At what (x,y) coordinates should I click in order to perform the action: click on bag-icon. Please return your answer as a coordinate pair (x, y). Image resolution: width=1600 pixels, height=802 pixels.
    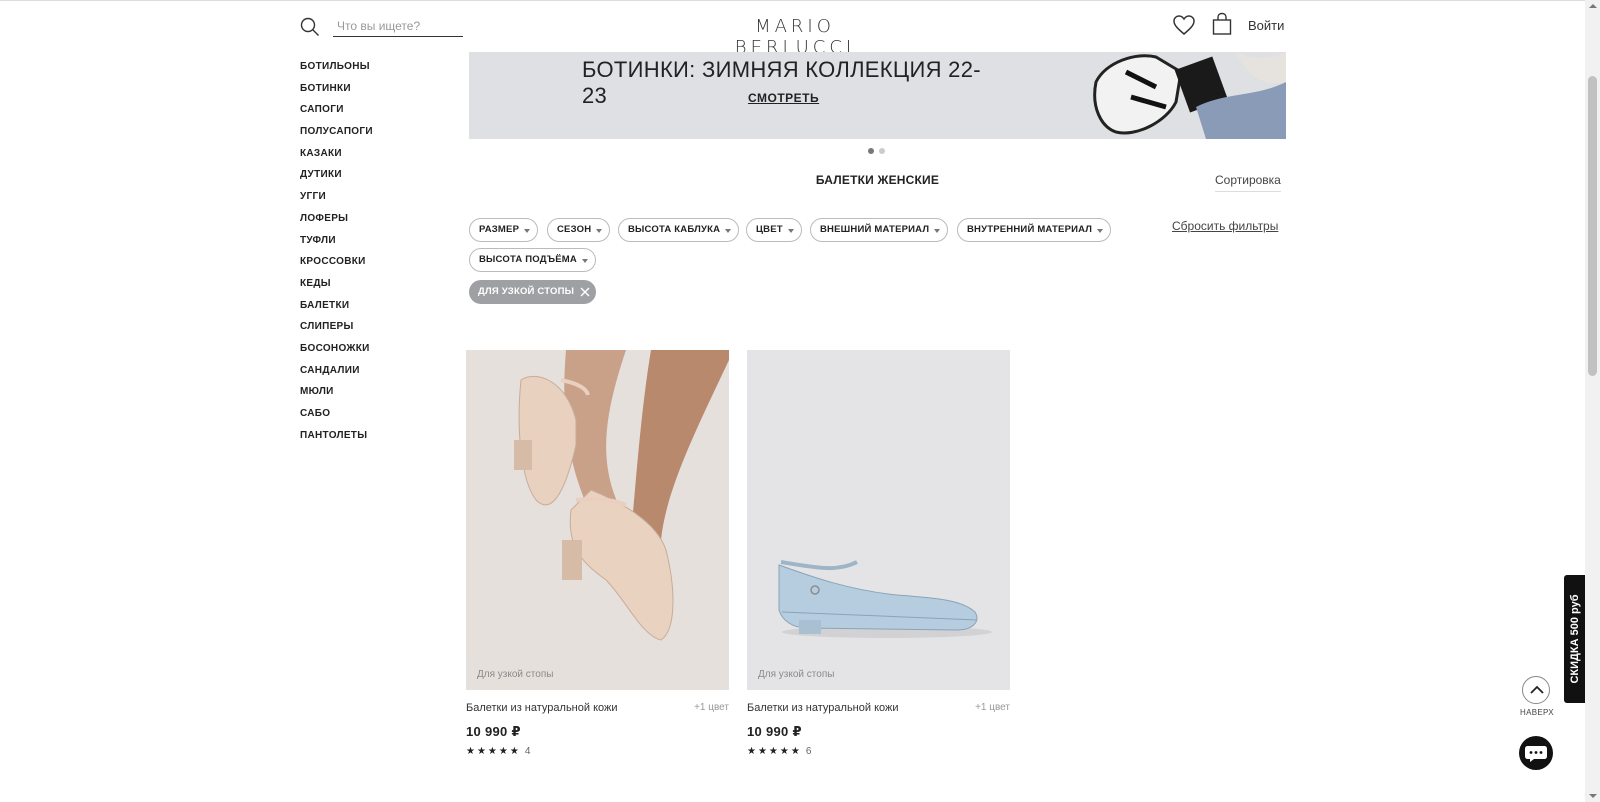
    Looking at the image, I should click on (1222, 24).